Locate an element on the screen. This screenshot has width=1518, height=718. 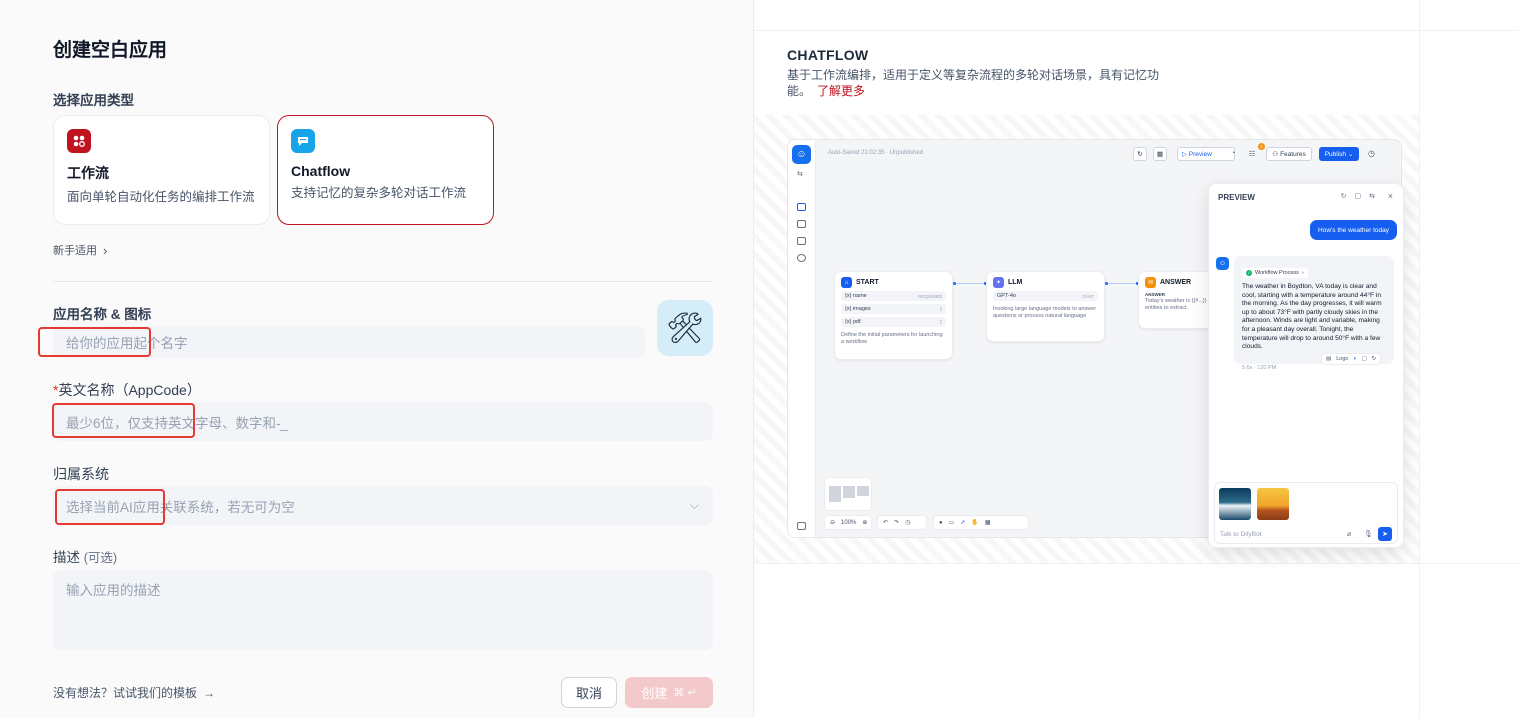
var-icon: ▢ is located at coordinates (1358, 196).